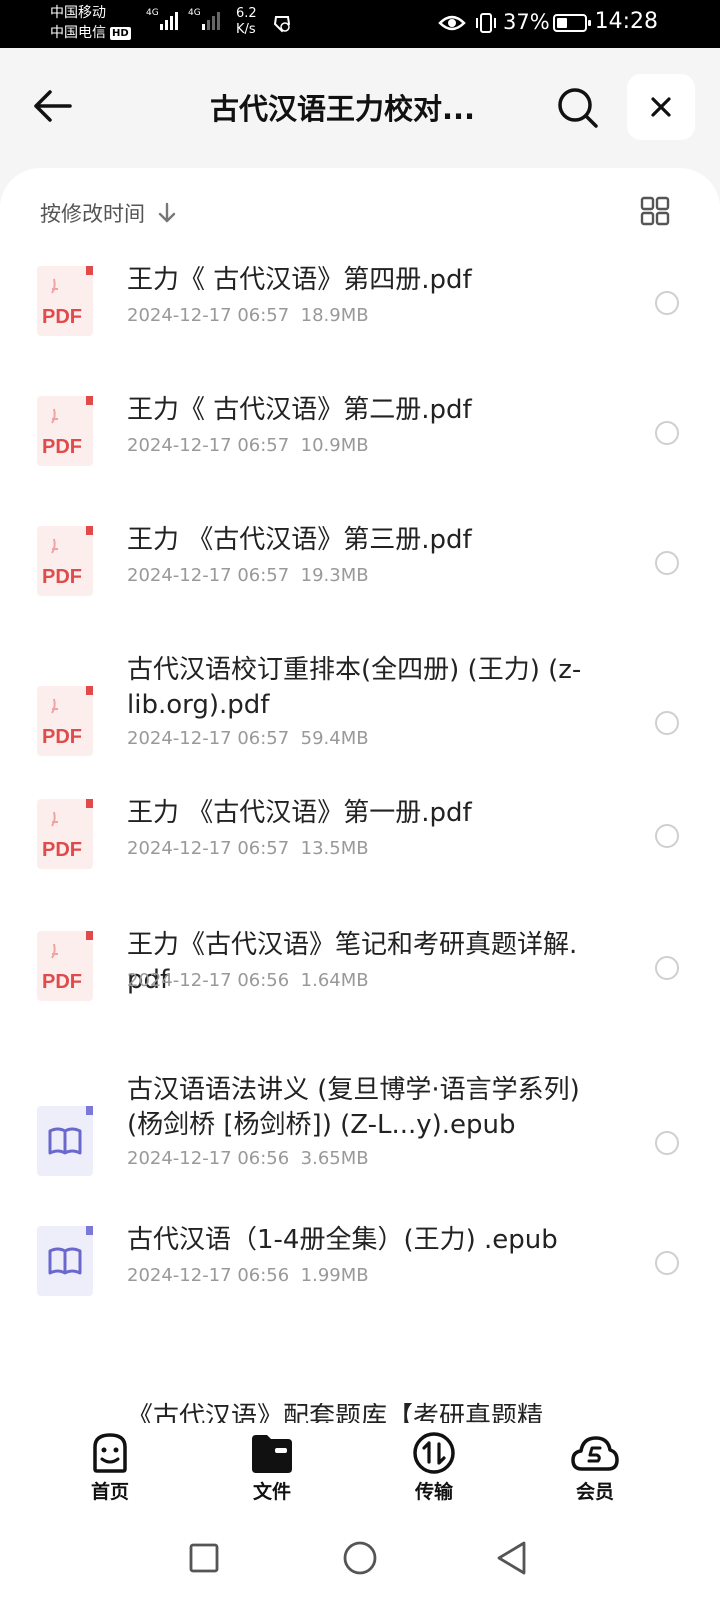  Describe the element at coordinates (626, 21) in the screenshot. I see `clock: 14:28` at that location.